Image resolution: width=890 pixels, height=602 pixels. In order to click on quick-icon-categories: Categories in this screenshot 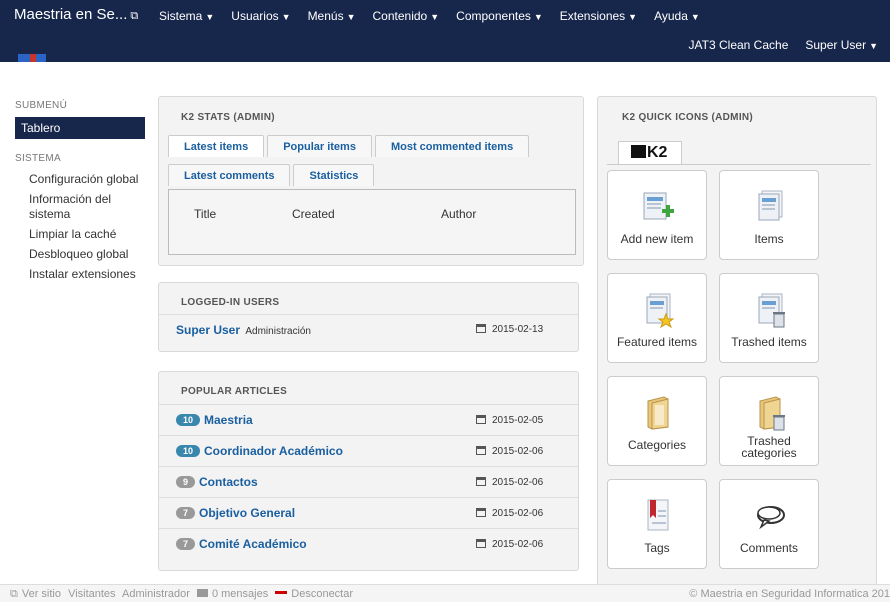, I will do `click(657, 421)`.